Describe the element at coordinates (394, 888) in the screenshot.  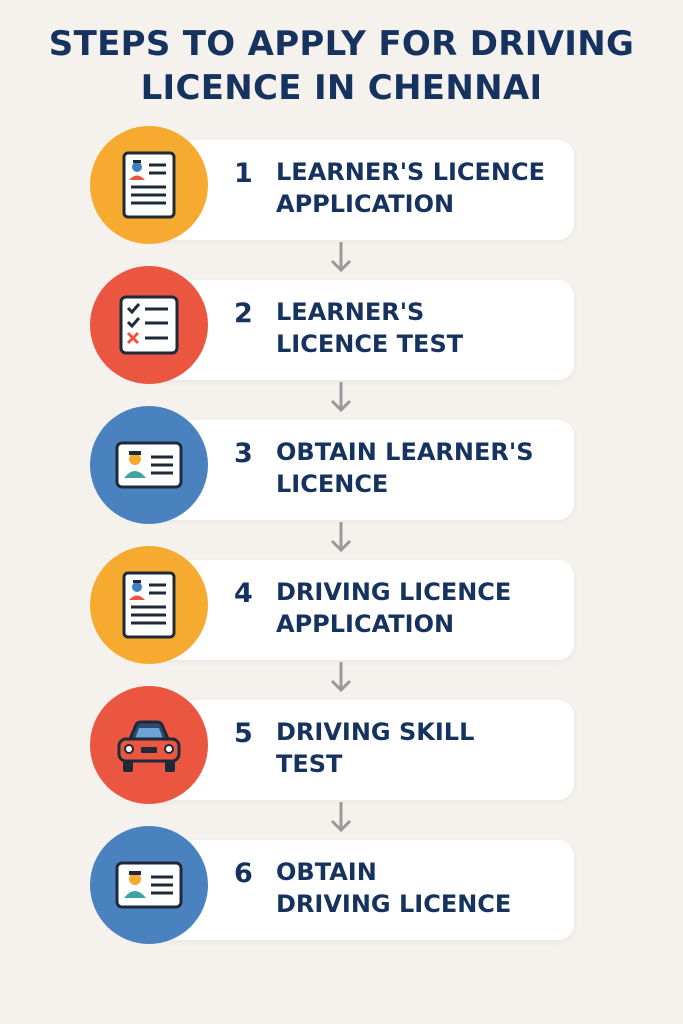
I see `step-label: OBTAIN DRIVING LICENCE` at that location.